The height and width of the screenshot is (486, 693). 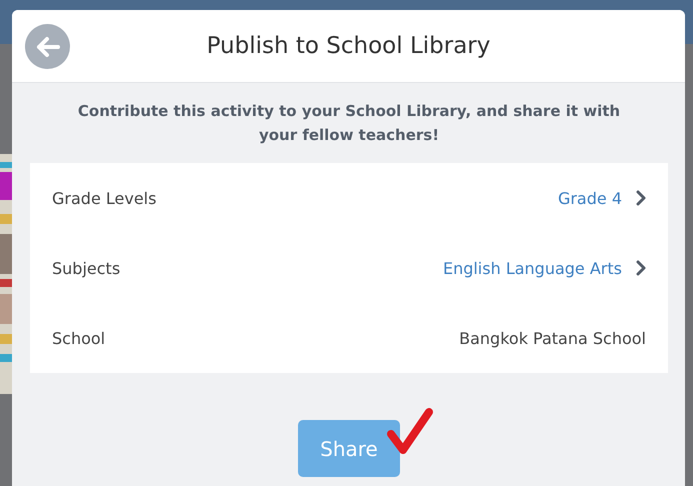 I want to click on field-label: School, so click(x=79, y=338).